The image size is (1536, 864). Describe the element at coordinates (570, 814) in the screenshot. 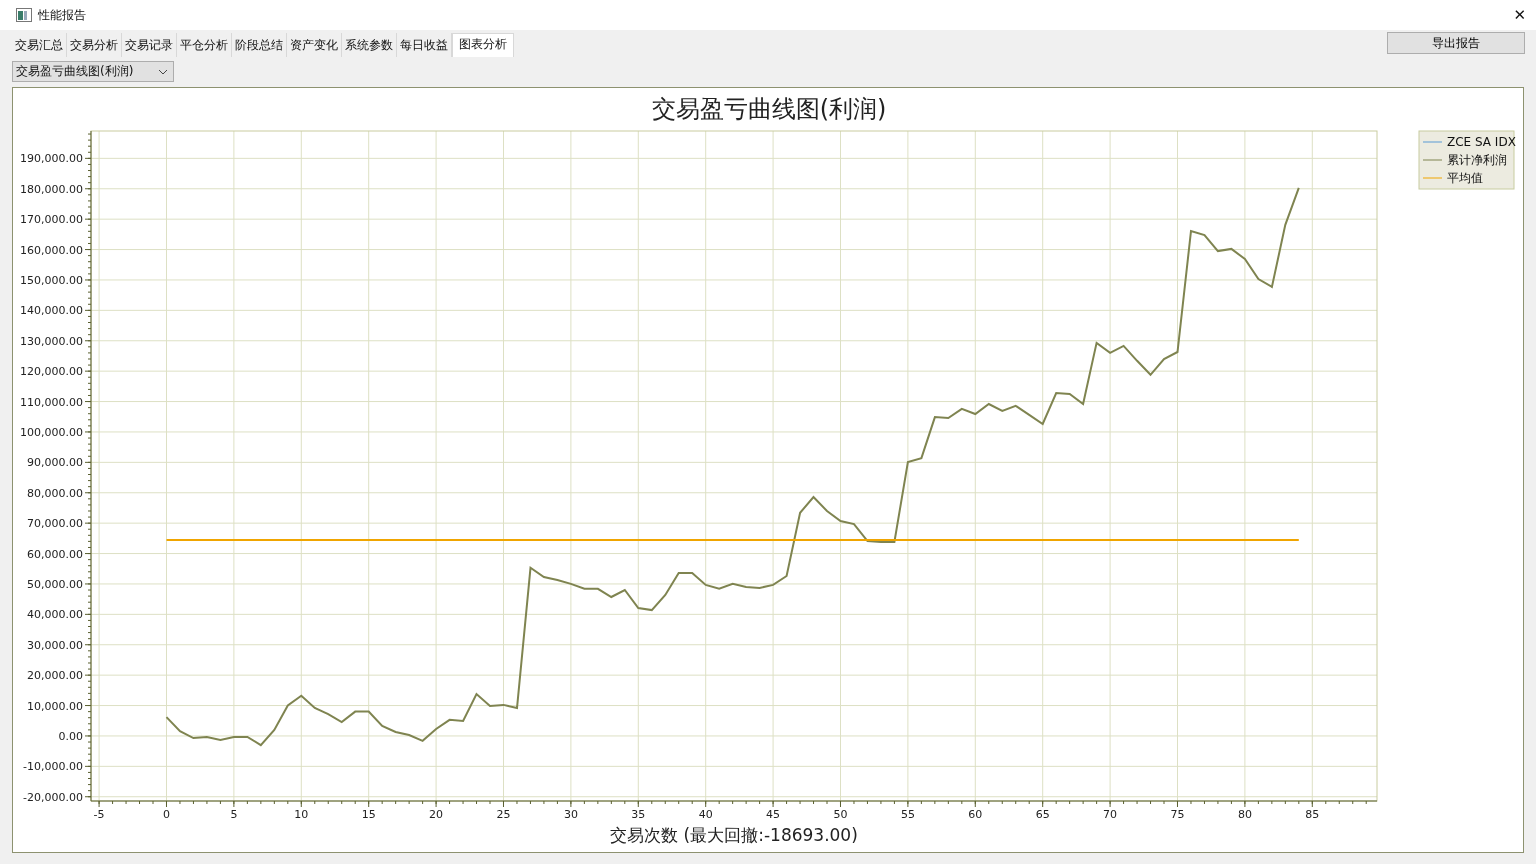

I see `x-tick-label: 30` at that location.